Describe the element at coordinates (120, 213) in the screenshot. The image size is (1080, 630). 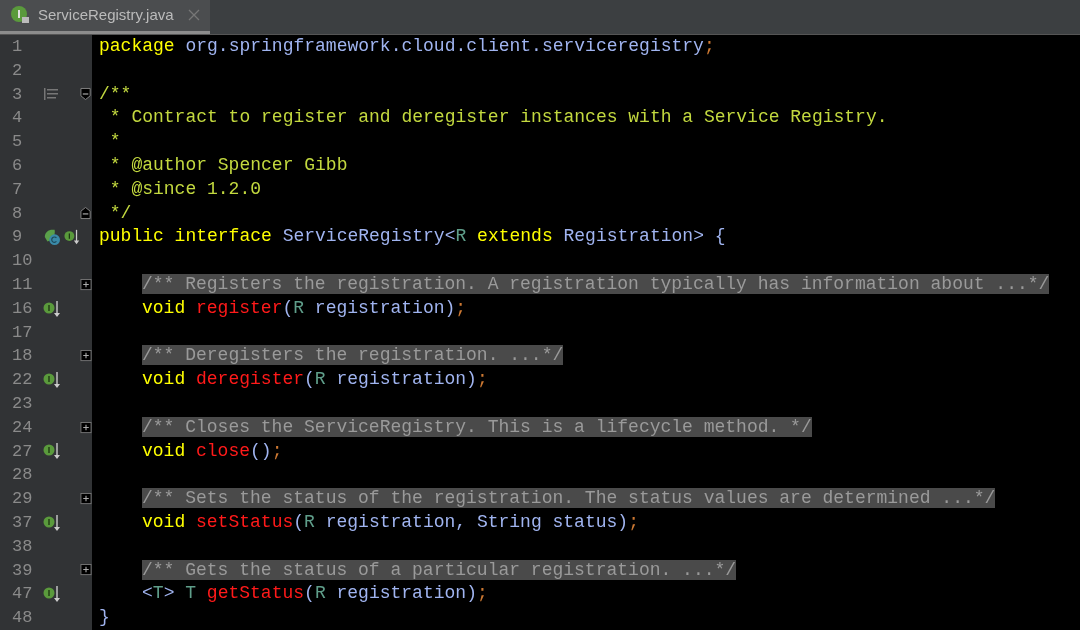
I see `code-line: */` at that location.